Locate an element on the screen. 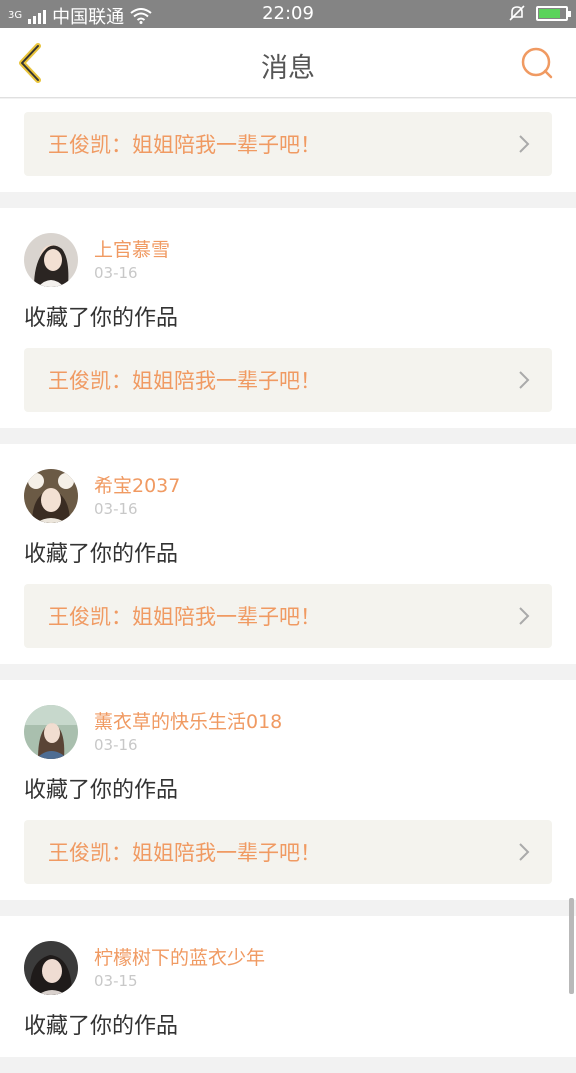 This screenshot has width=576, height=1073. silent-bell-icon is located at coordinates (517, 13).